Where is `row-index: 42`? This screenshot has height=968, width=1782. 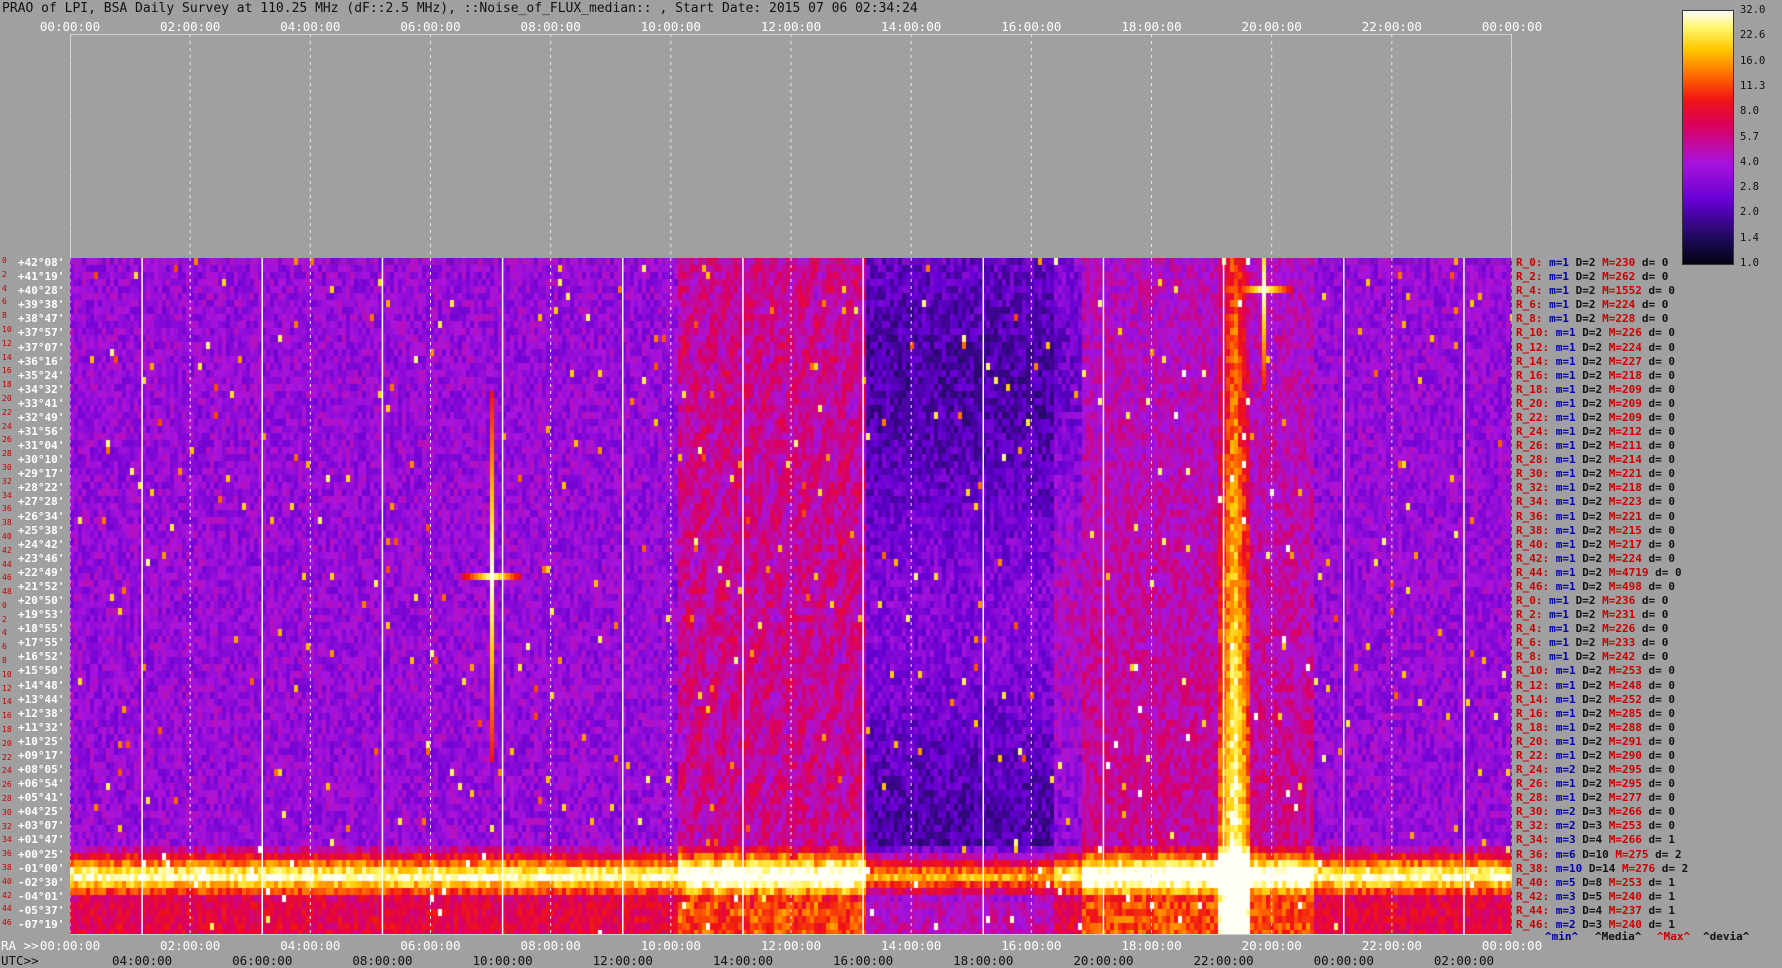 row-index: 42 is located at coordinates (7, 895).